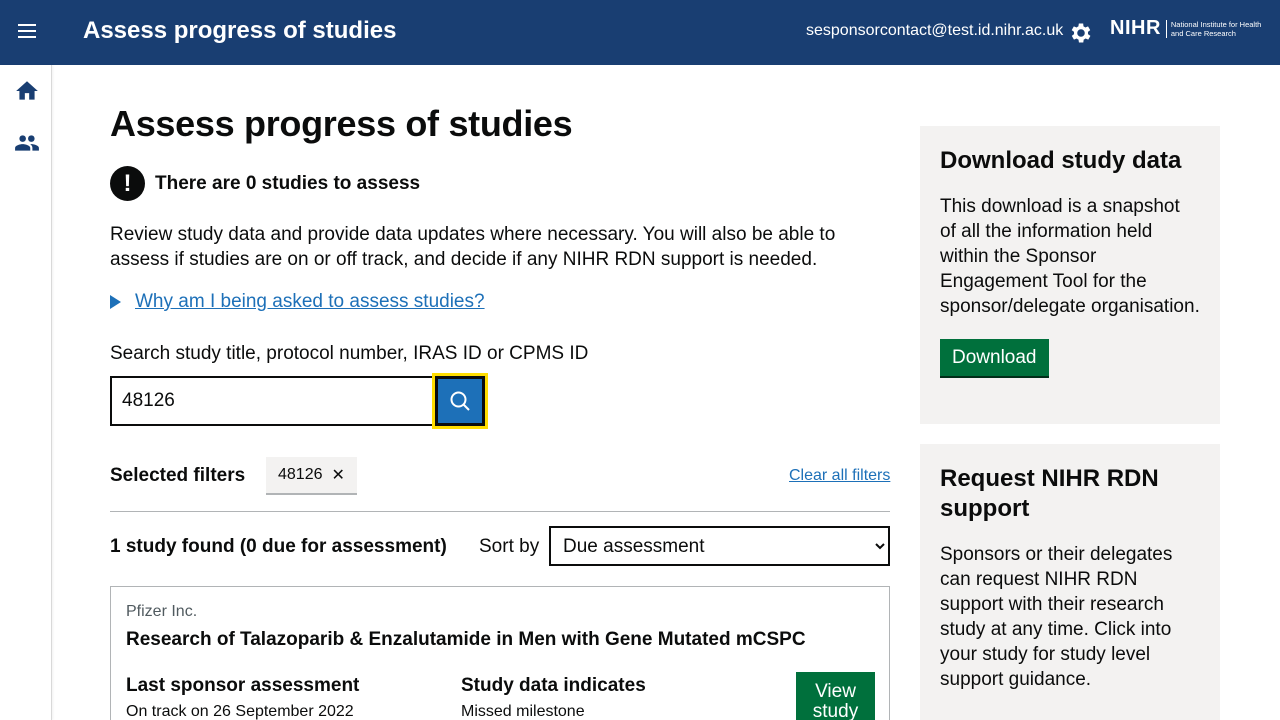 The height and width of the screenshot is (720, 1280). I want to click on study-org: Pfizer Inc., so click(162, 611).